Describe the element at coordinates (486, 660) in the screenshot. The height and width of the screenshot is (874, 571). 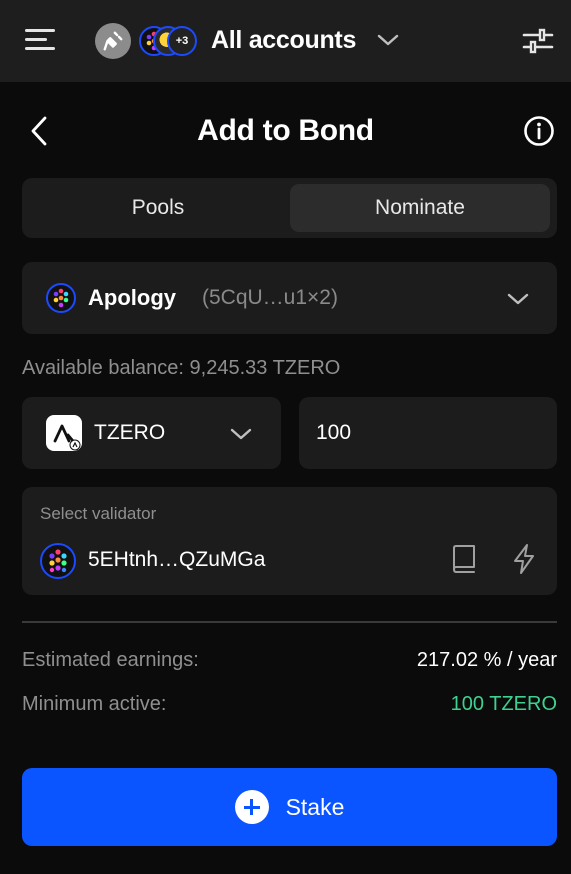
I see `estimated-earnings-value: 217.02 % / year` at that location.